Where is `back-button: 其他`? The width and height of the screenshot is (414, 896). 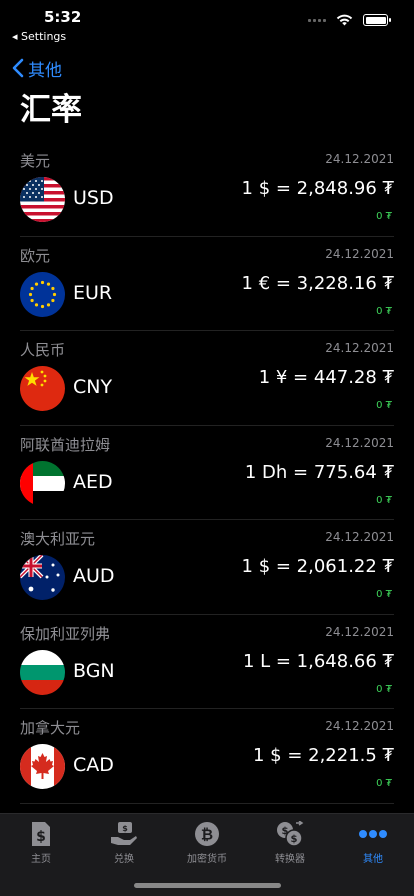 back-button: 其他 is located at coordinates (37, 68).